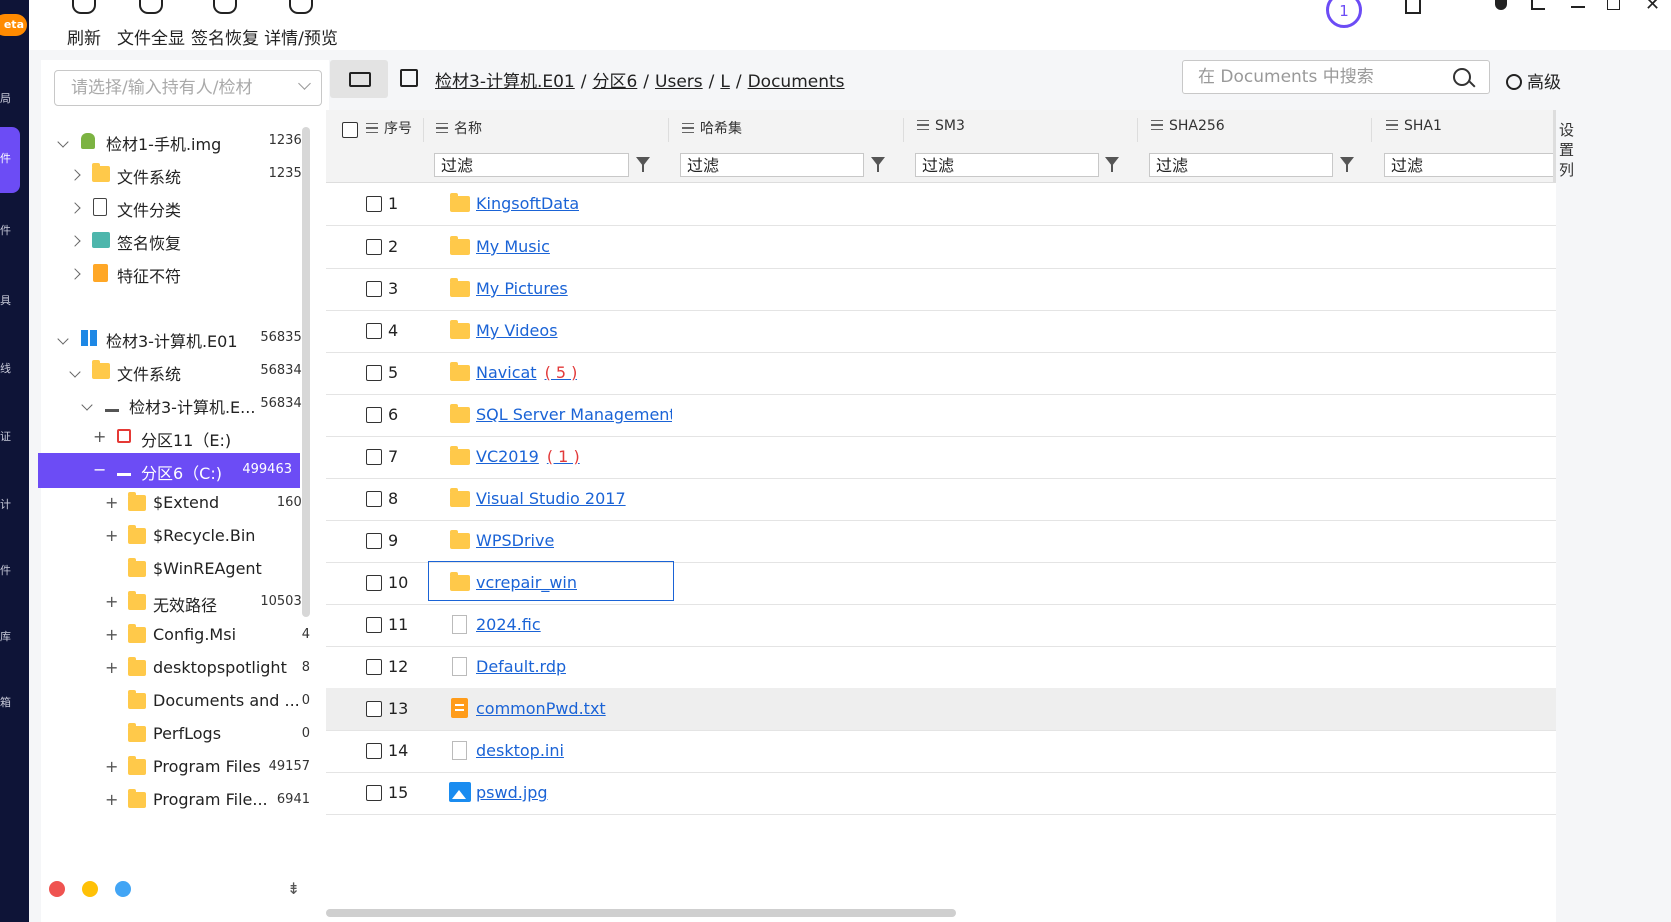  What do you see at coordinates (941, 667) in the screenshot?
I see `table-row: 12 Default.rdp` at bounding box center [941, 667].